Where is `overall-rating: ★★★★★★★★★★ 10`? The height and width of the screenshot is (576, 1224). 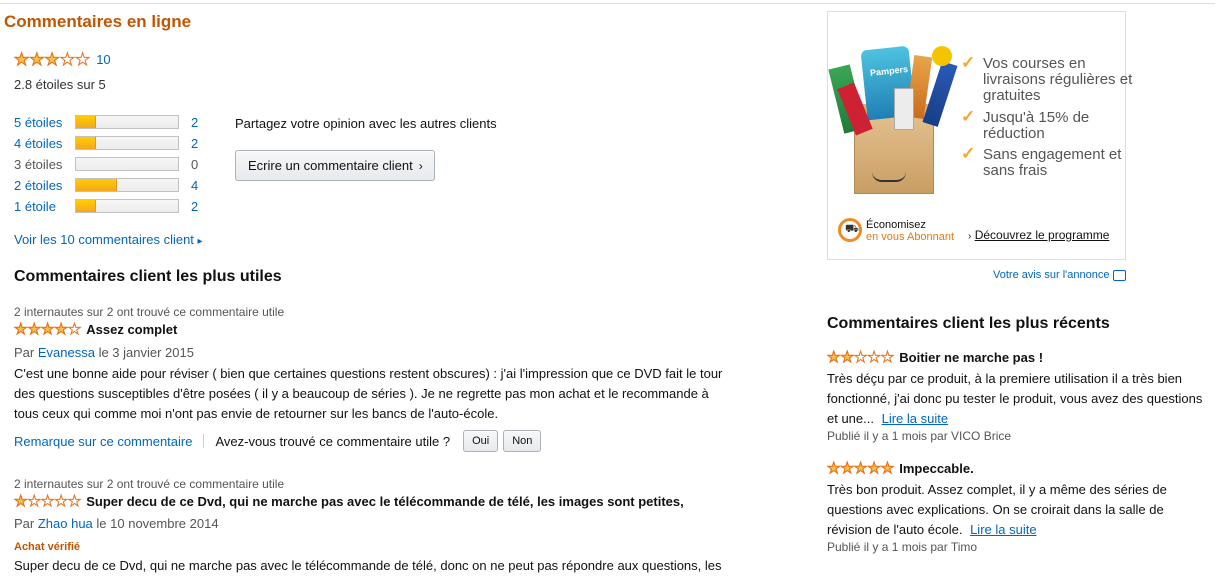
overall-rating: ★★★★★★★★★★ 10 is located at coordinates (61, 59).